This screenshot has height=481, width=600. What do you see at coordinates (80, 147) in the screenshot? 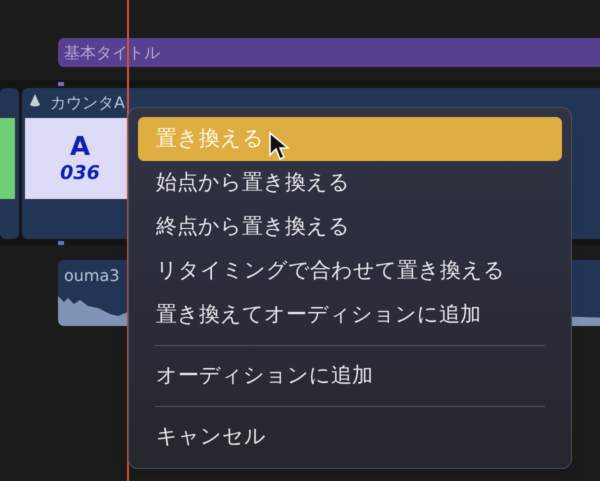
I see `thumbnail-letter: A` at bounding box center [80, 147].